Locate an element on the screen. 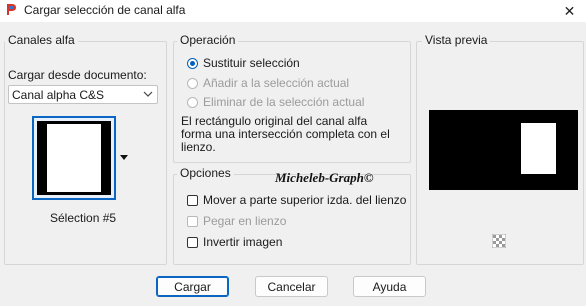 This screenshot has height=306, width=586. checkbox-paste-canvas: Pegar en lienzo is located at coordinates (236, 221).